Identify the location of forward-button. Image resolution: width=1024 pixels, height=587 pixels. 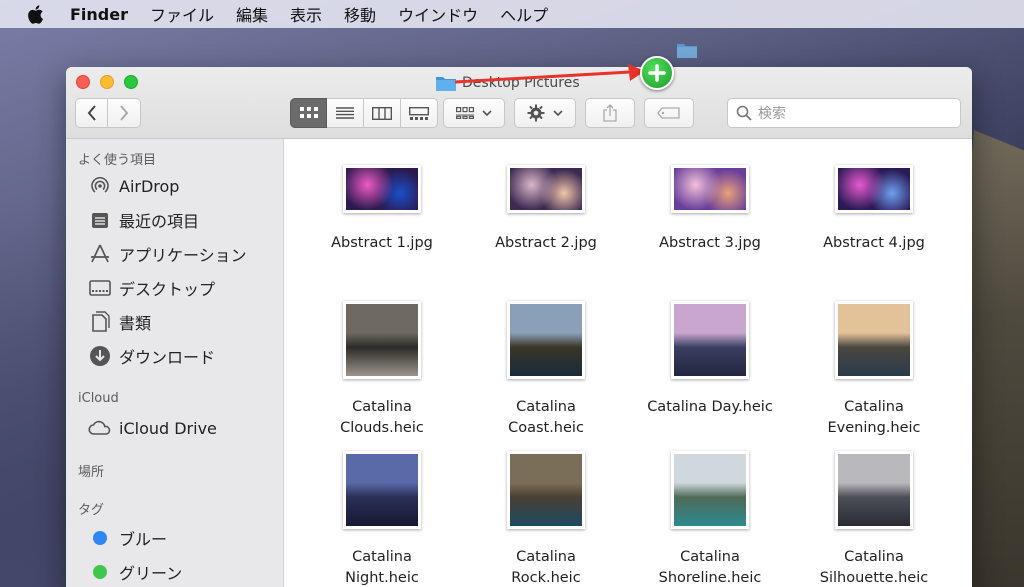
(124, 113).